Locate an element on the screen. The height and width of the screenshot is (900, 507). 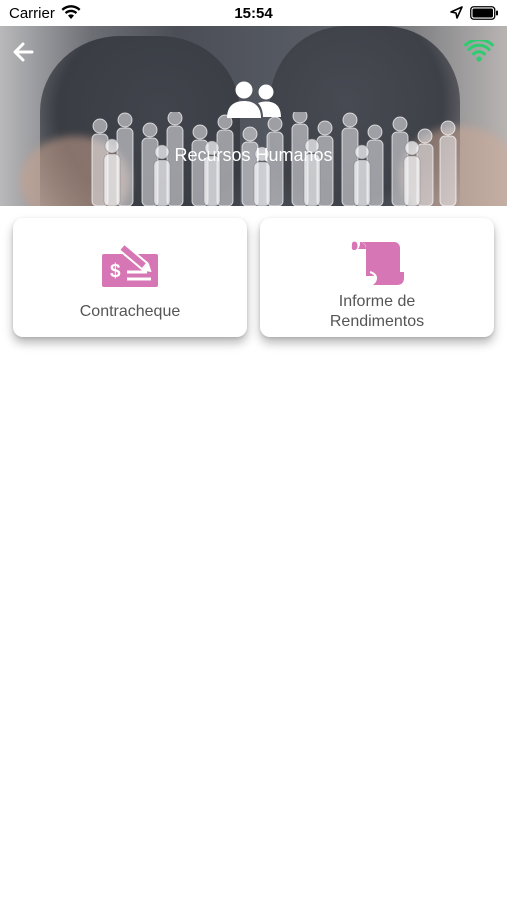
income-report-label-line-2: Rendimentos is located at coordinates (377, 321).